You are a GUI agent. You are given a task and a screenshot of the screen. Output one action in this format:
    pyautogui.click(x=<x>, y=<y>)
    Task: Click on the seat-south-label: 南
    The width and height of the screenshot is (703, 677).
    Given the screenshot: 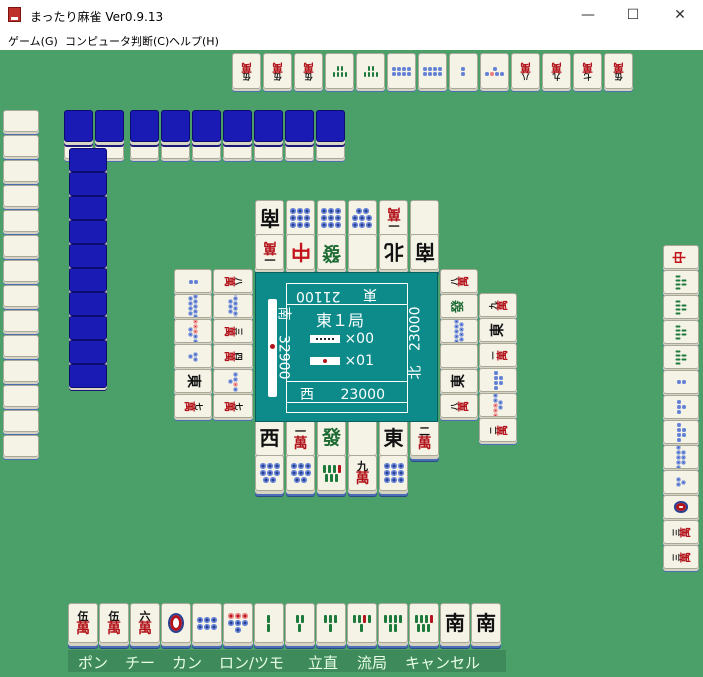 What is the action you would take?
    pyautogui.click(x=283, y=313)
    